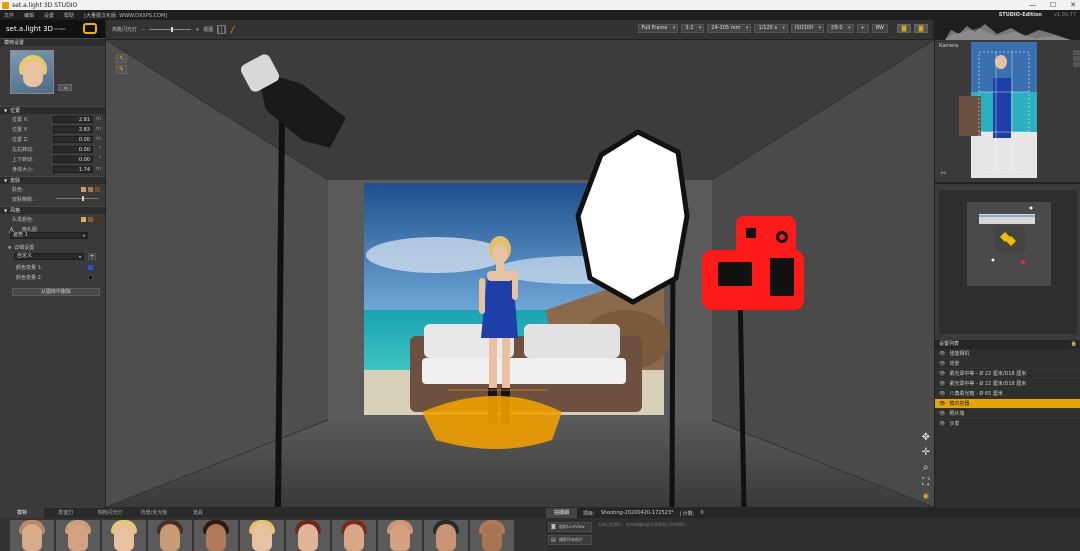 The image size is (1080, 551). I want to click on maximize-icon: ☐, so click(1053, 5).